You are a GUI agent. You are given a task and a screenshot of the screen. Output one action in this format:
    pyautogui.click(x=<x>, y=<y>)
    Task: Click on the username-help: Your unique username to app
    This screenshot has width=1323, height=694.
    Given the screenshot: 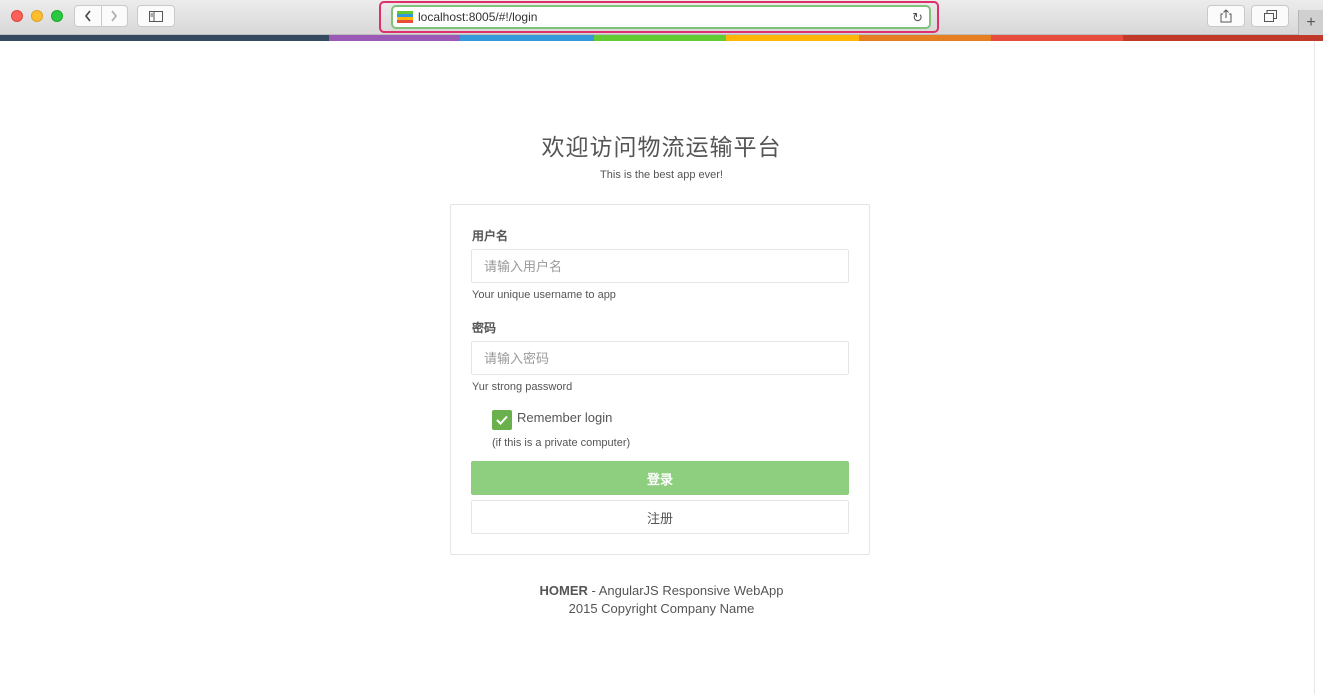 What is the action you would take?
    pyautogui.click(x=544, y=295)
    